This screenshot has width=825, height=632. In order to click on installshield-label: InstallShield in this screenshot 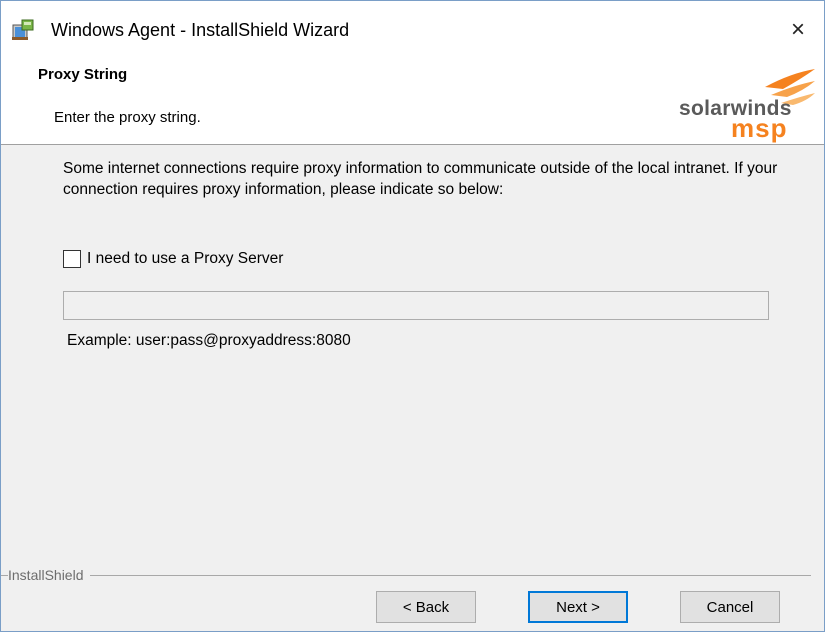, I will do `click(49, 575)`.